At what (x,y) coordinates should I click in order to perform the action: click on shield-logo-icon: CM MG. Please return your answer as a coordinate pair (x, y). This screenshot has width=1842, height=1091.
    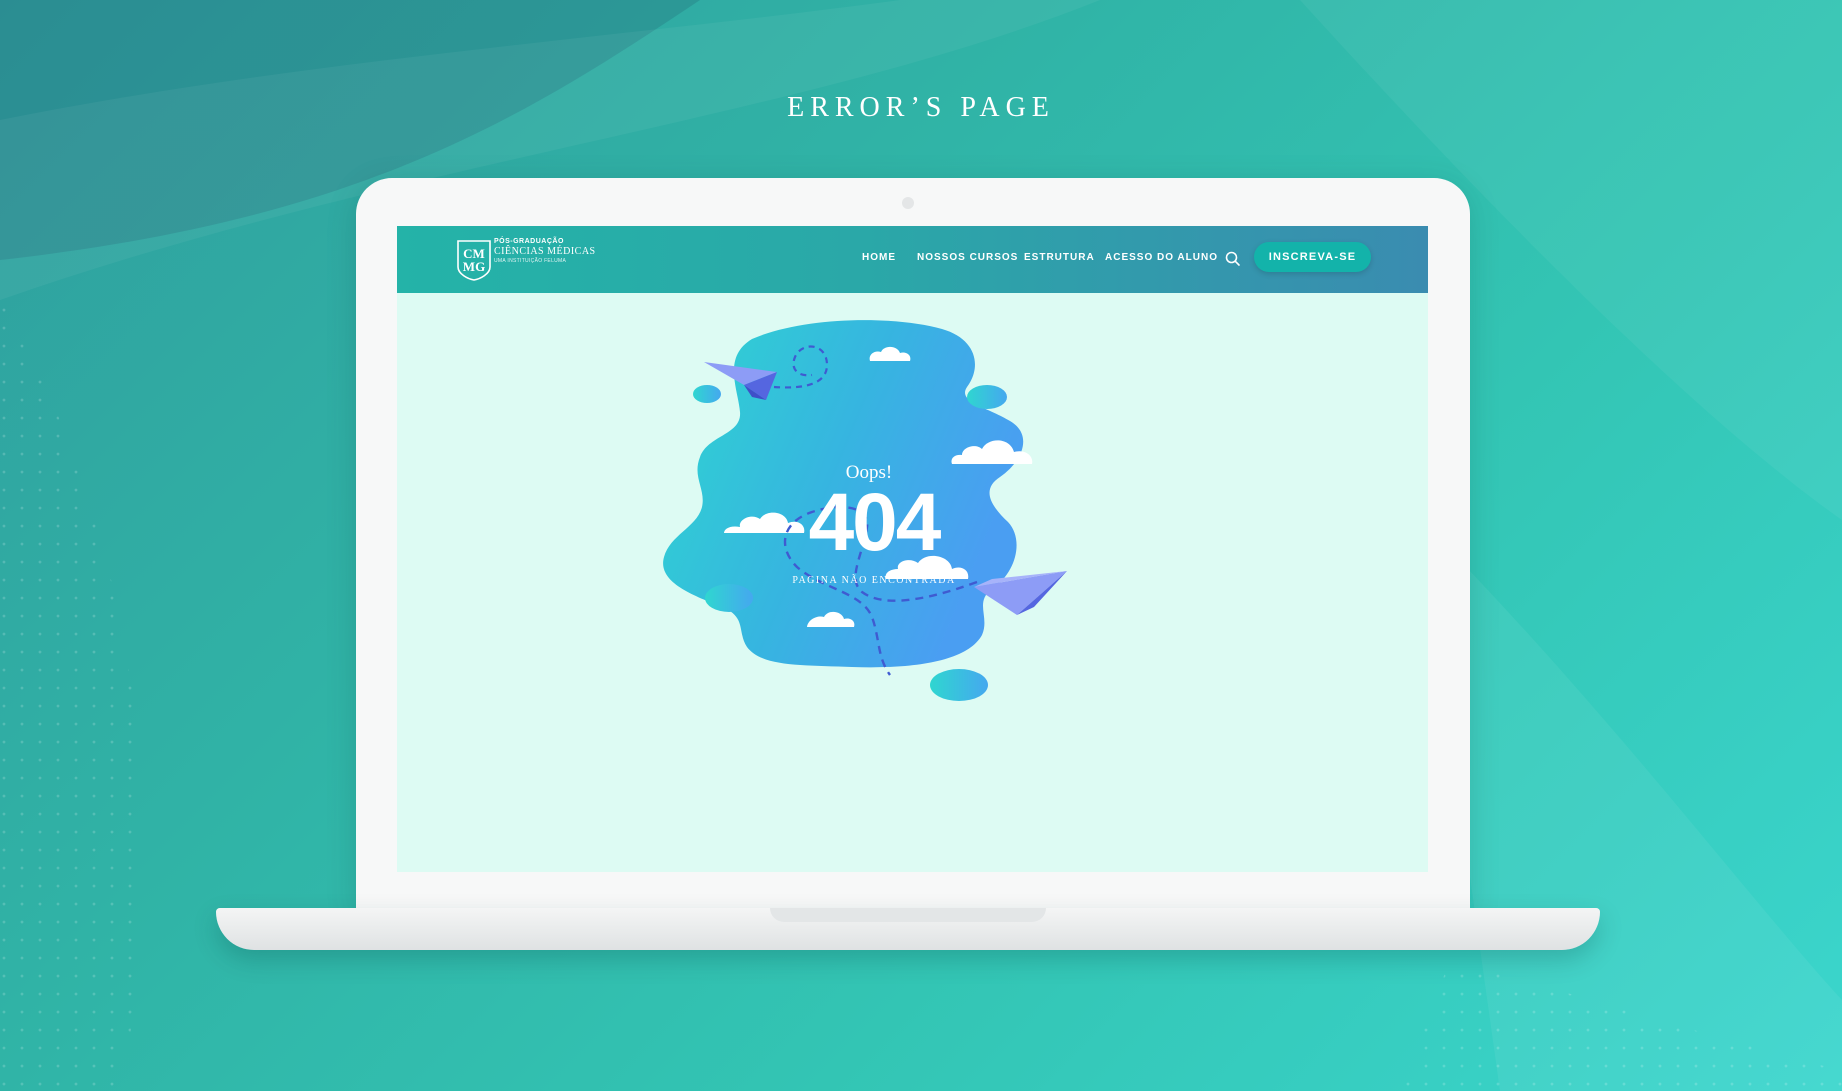
    Looking at the image, I should click on (474, 260).